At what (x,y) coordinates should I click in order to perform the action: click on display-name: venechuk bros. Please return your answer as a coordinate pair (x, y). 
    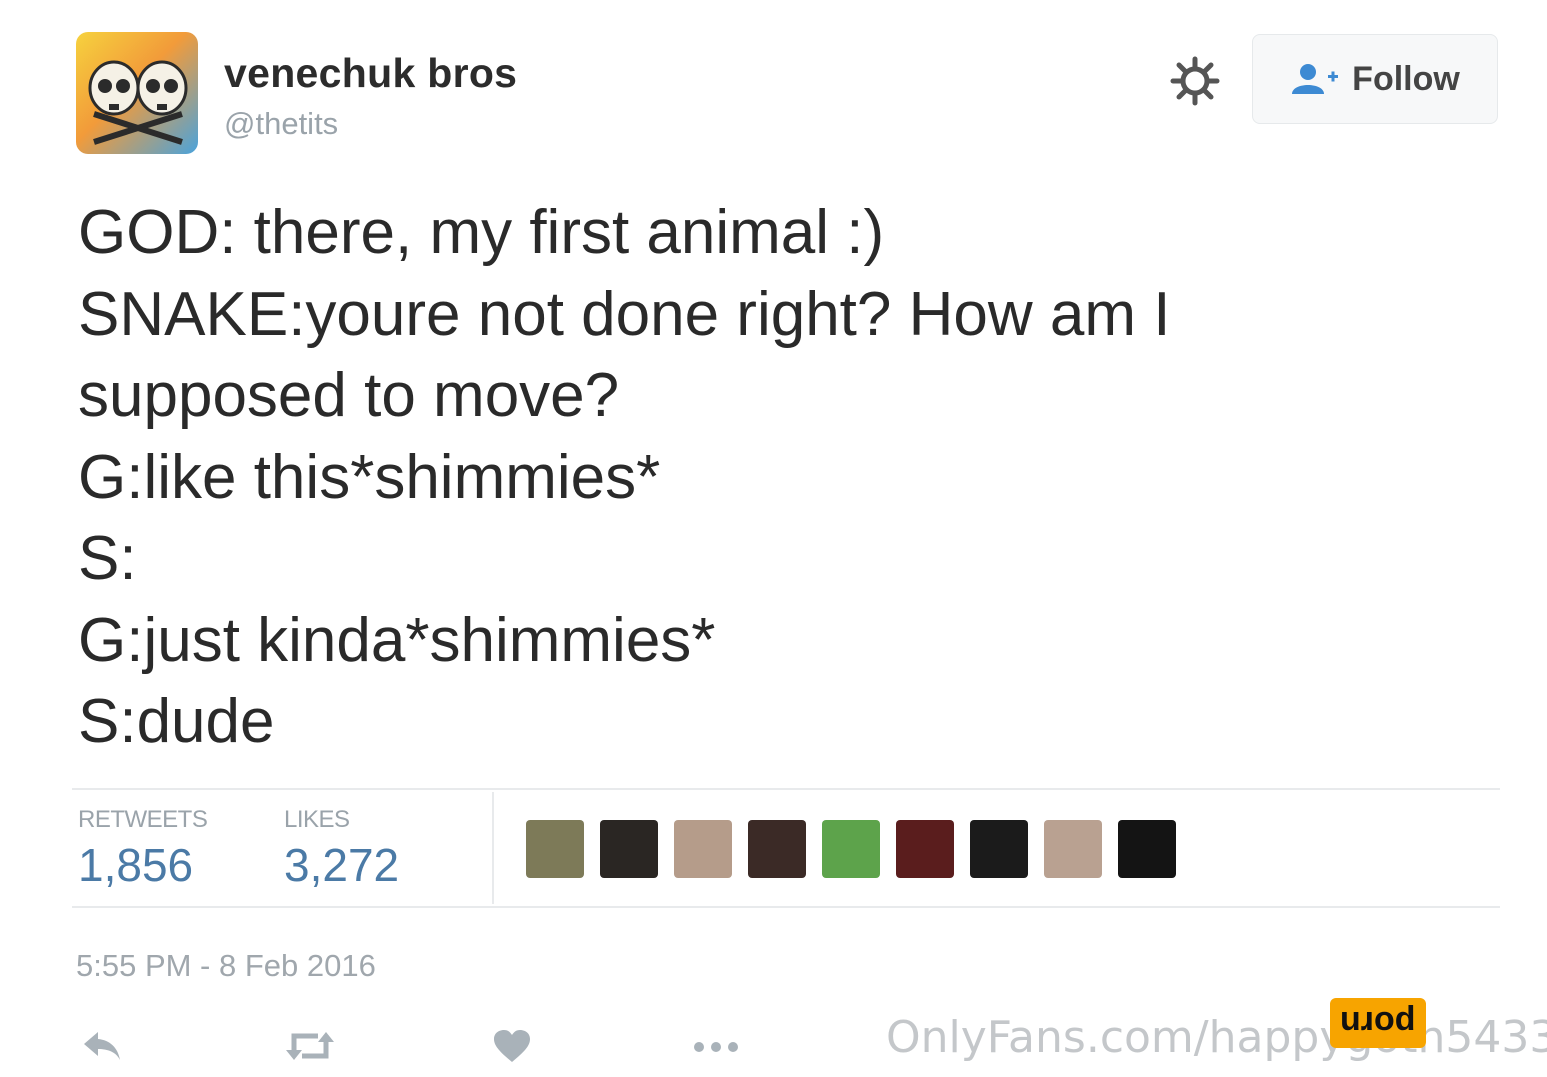
    Looking at the image, I should click on (370, 73).